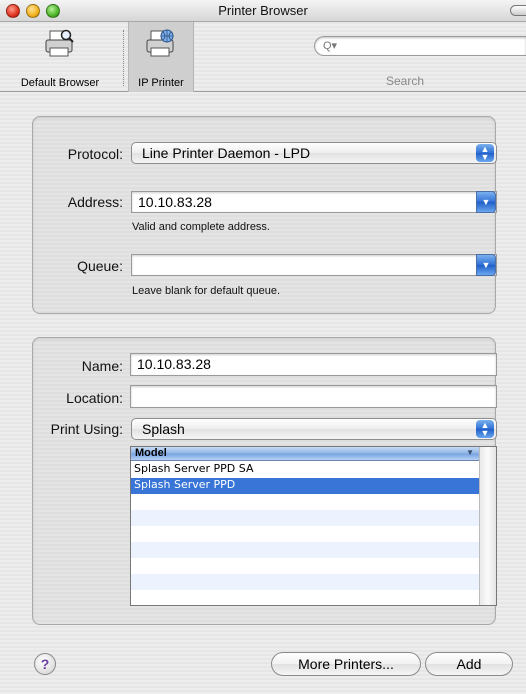  I want to click on search-control: Q▾, so click(420, 47).